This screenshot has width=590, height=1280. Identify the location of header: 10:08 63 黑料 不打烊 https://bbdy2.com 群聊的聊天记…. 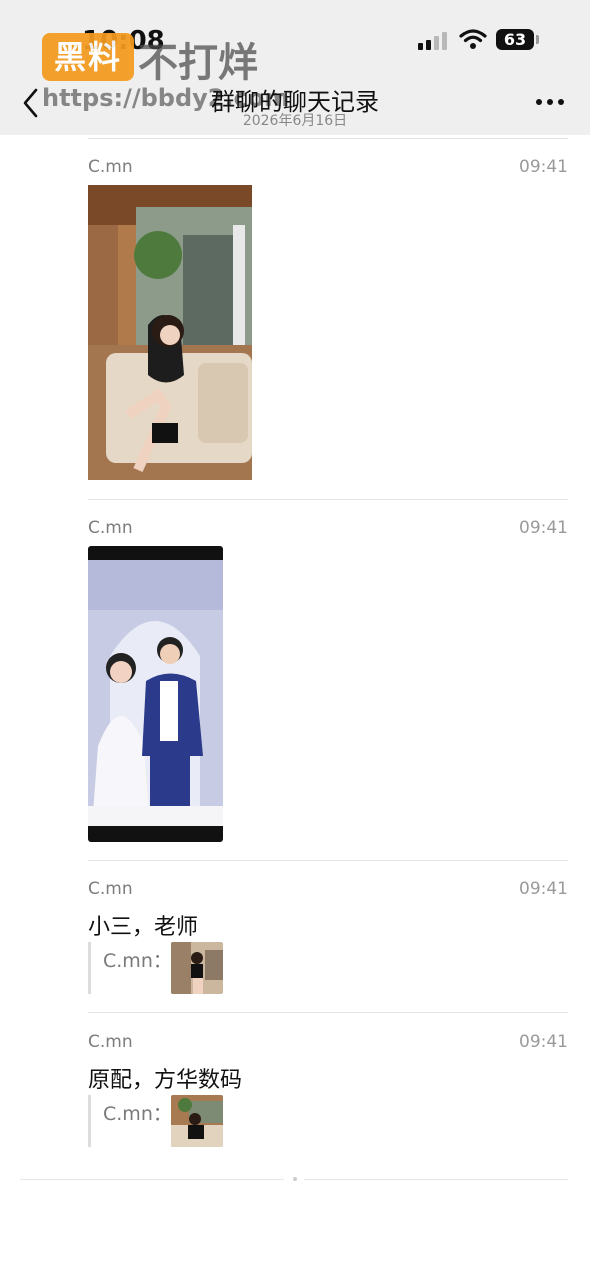
(295, 67).